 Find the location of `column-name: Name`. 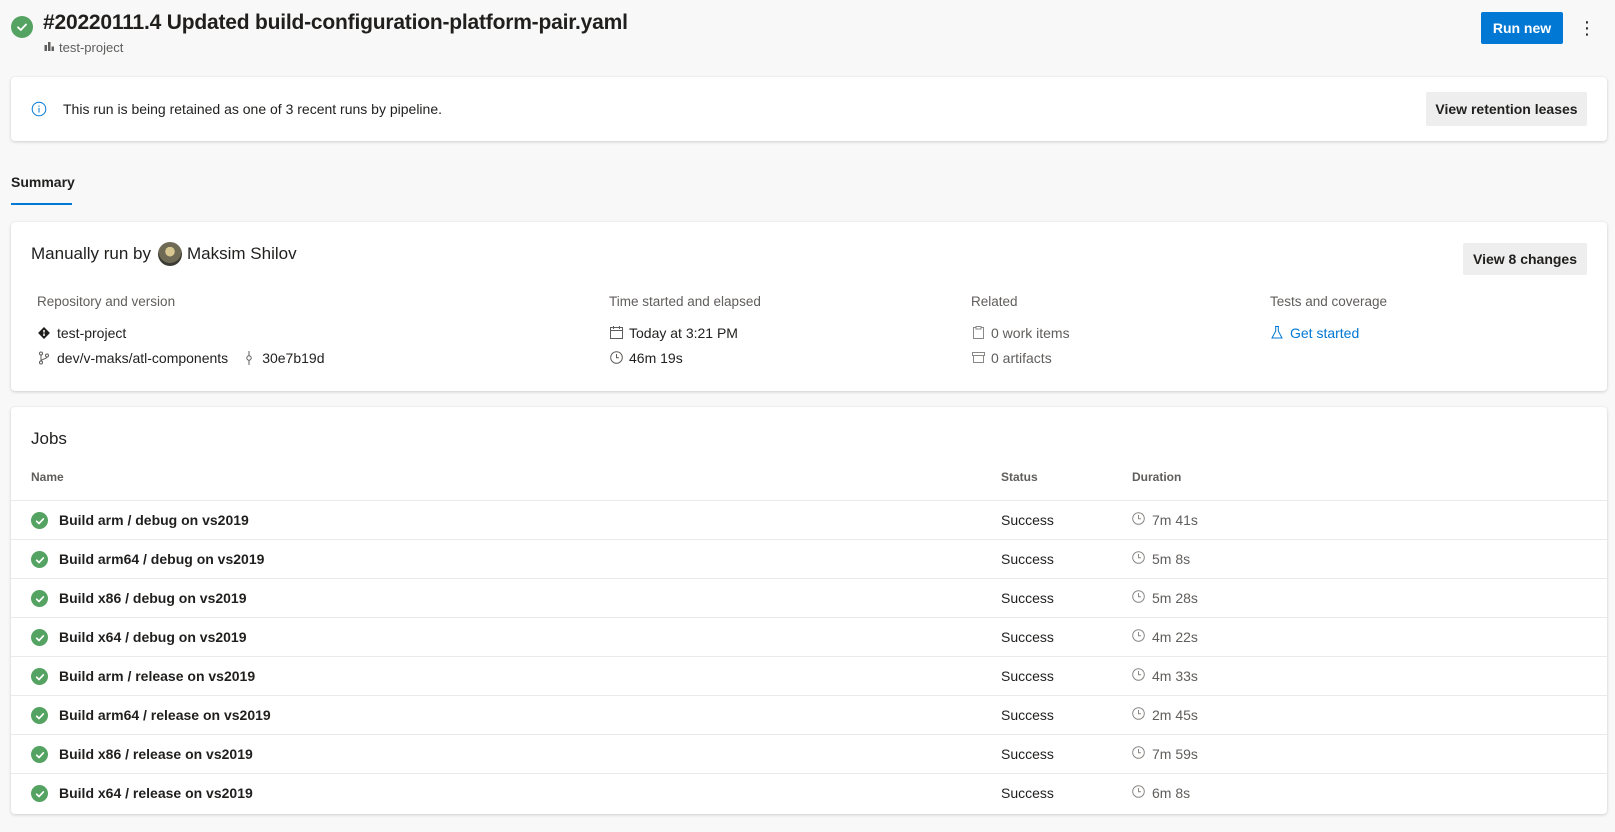

column-name: Name is located at coordinates (47, 477).